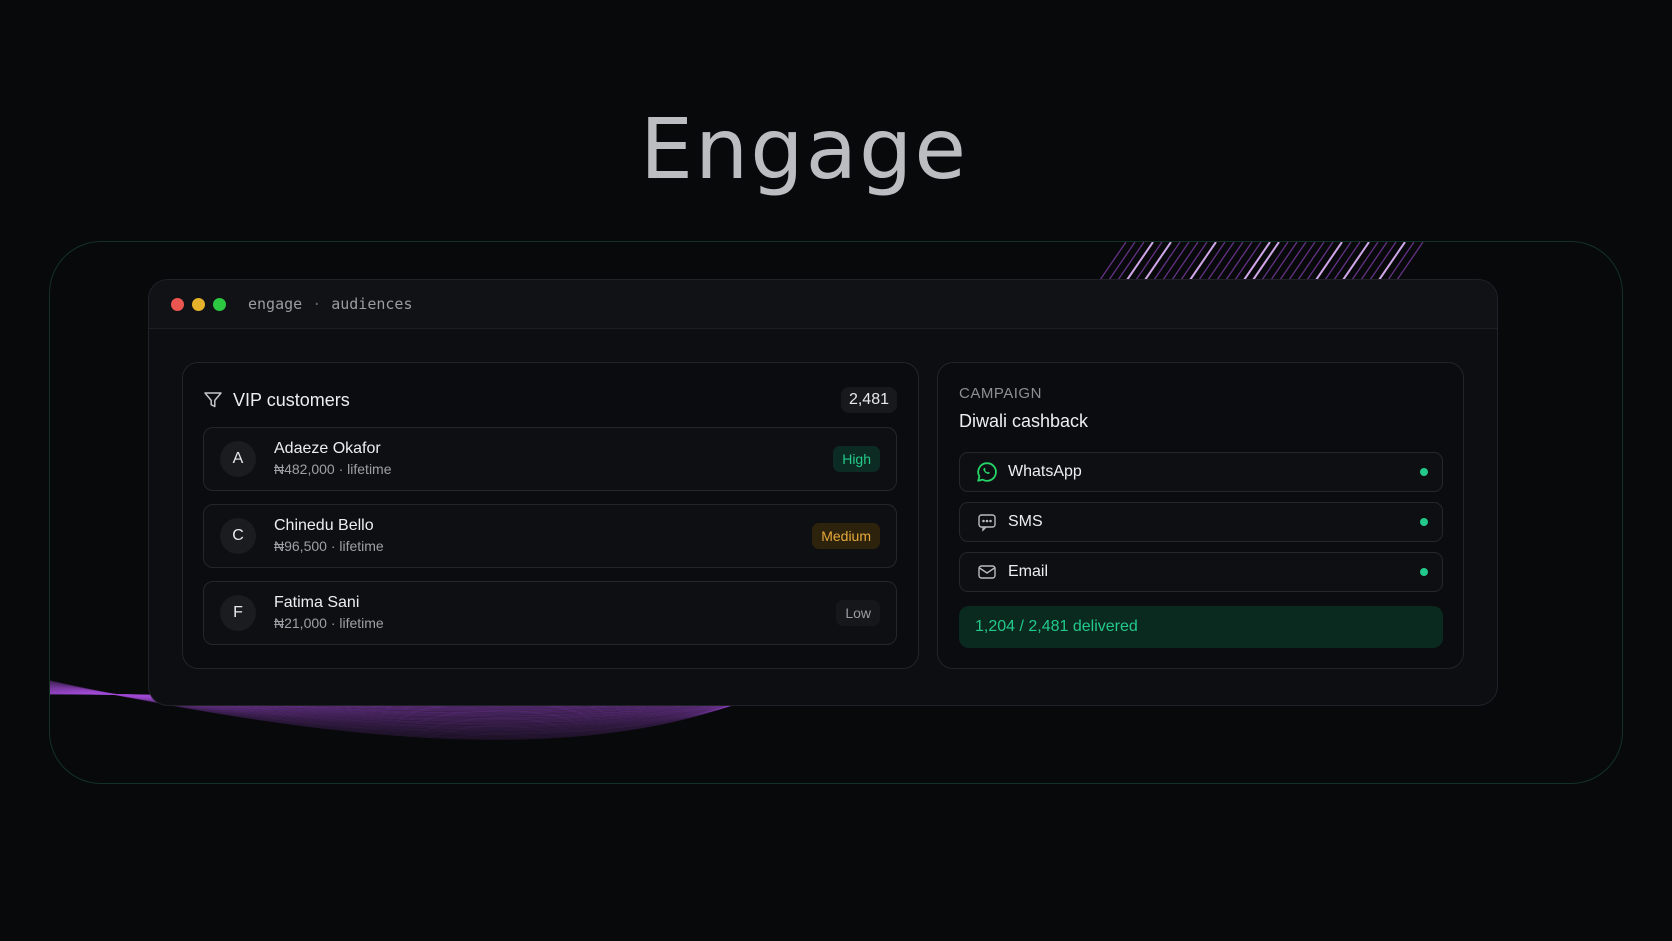 This screenshot has width=1672, height=941. What do you see at coordinates (856, 459) in the screenshot?
I see `tier-badge: High` at bounding box center [856, 459].